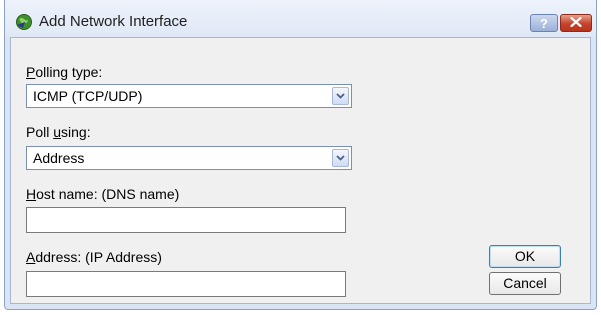  I want to click on poll-using-value: Address, so click(59, 158).